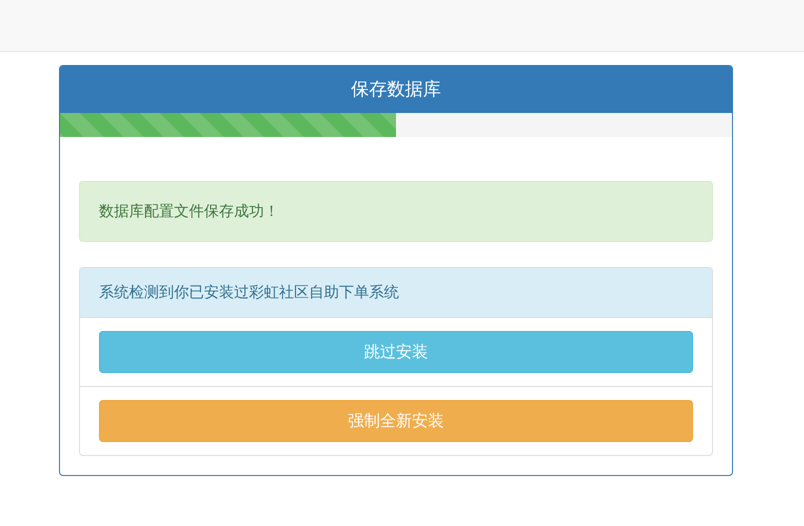  What do you see at coordinates (396, 293) in the screenshot?
I see `notice-heading: 系统检测到你已安装过彩虹社区自助下单系统` at bounding box center [396, 293].